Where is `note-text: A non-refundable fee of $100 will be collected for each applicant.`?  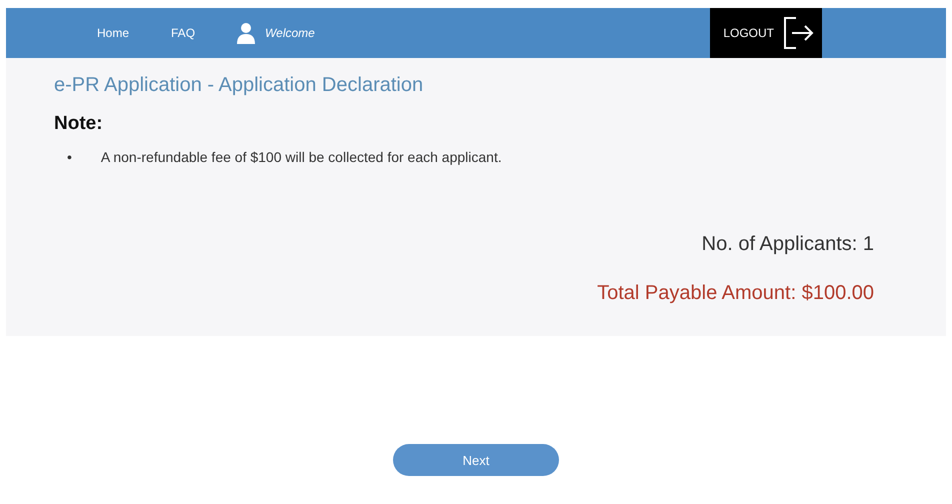 note-text: A non-refundable fee of $100 will be collected for each applicant. is located at coordinates (301, 157).